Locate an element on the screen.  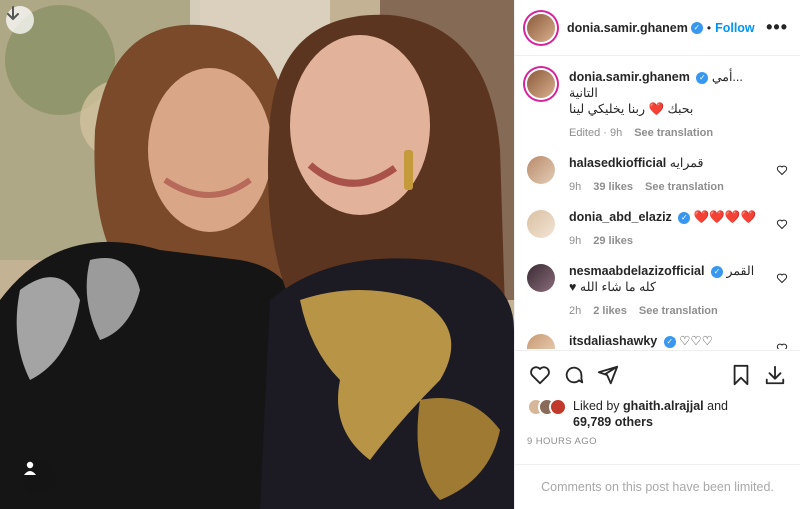
share-button is located at coordinates (608, 375).